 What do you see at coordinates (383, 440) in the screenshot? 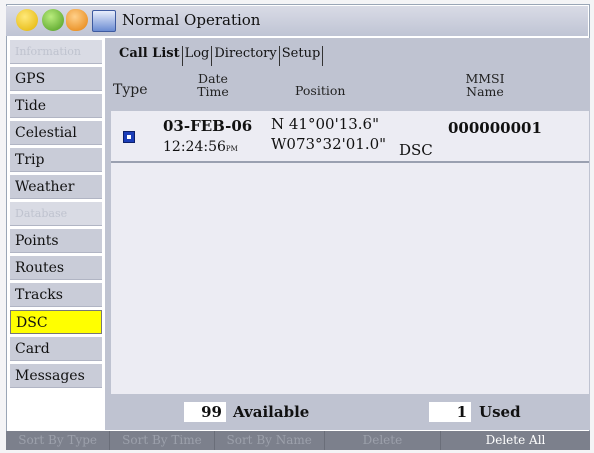
I see `delete-button: Delete` at bounding box center [383, 440].